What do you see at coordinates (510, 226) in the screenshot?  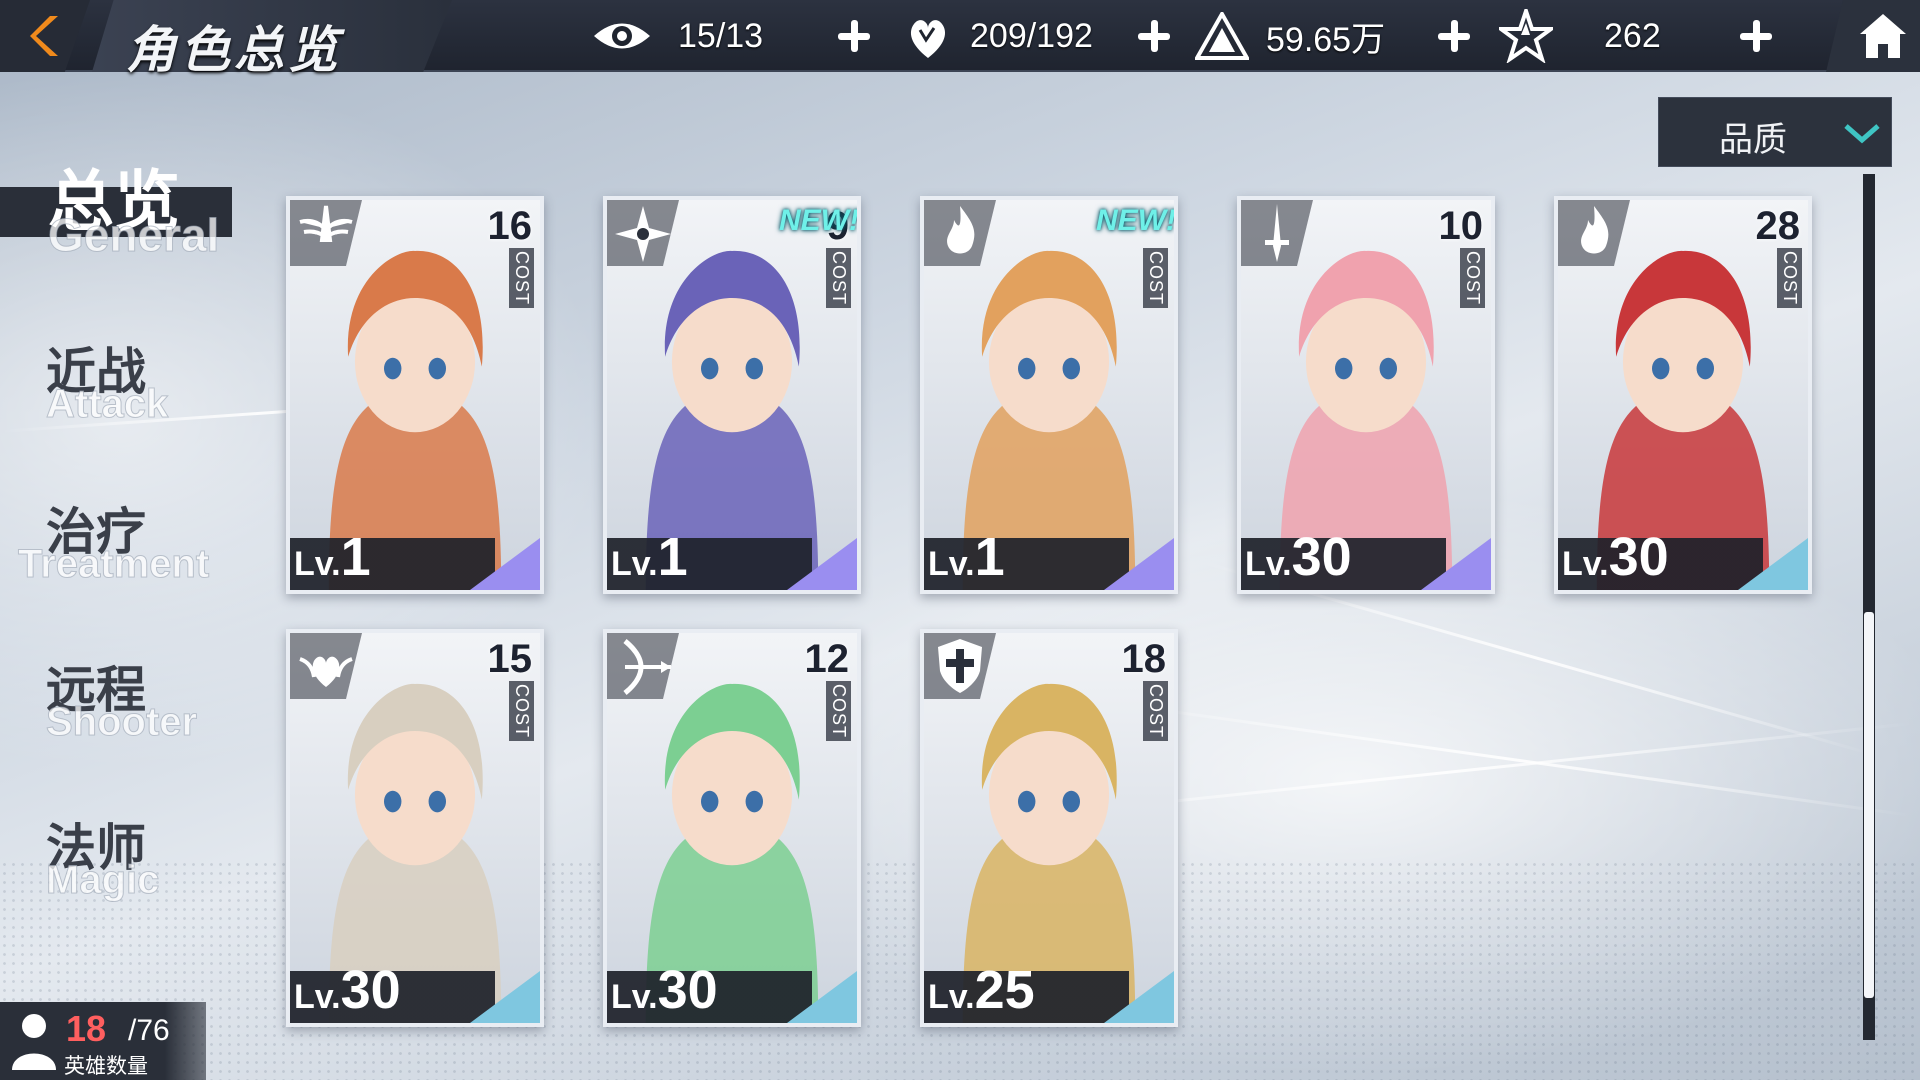 I see `cost-value: 16` at bounding box center [510, 226].